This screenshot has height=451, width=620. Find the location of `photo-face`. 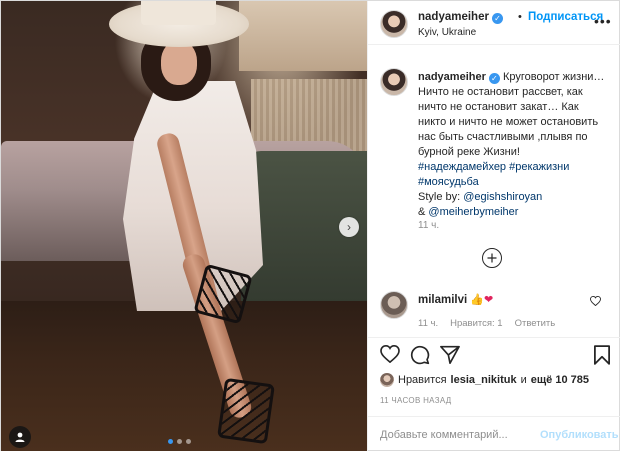

photo-face is located at coordinates (179, 63).